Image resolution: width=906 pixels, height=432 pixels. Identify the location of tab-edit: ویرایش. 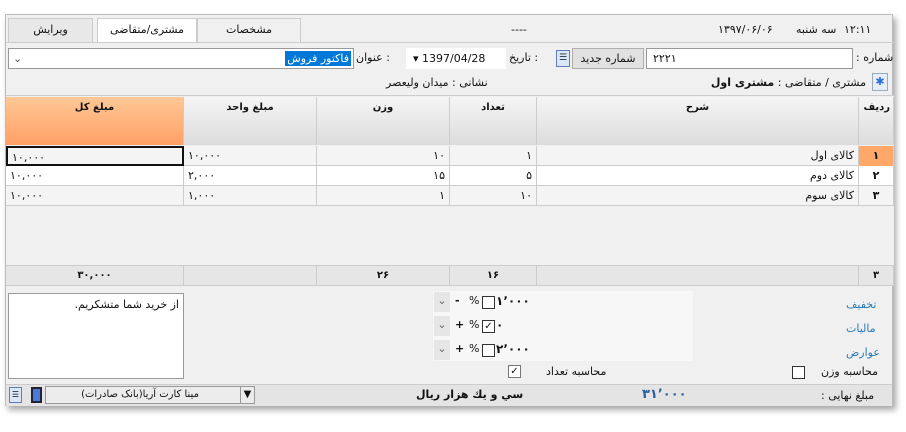
(50, 30).